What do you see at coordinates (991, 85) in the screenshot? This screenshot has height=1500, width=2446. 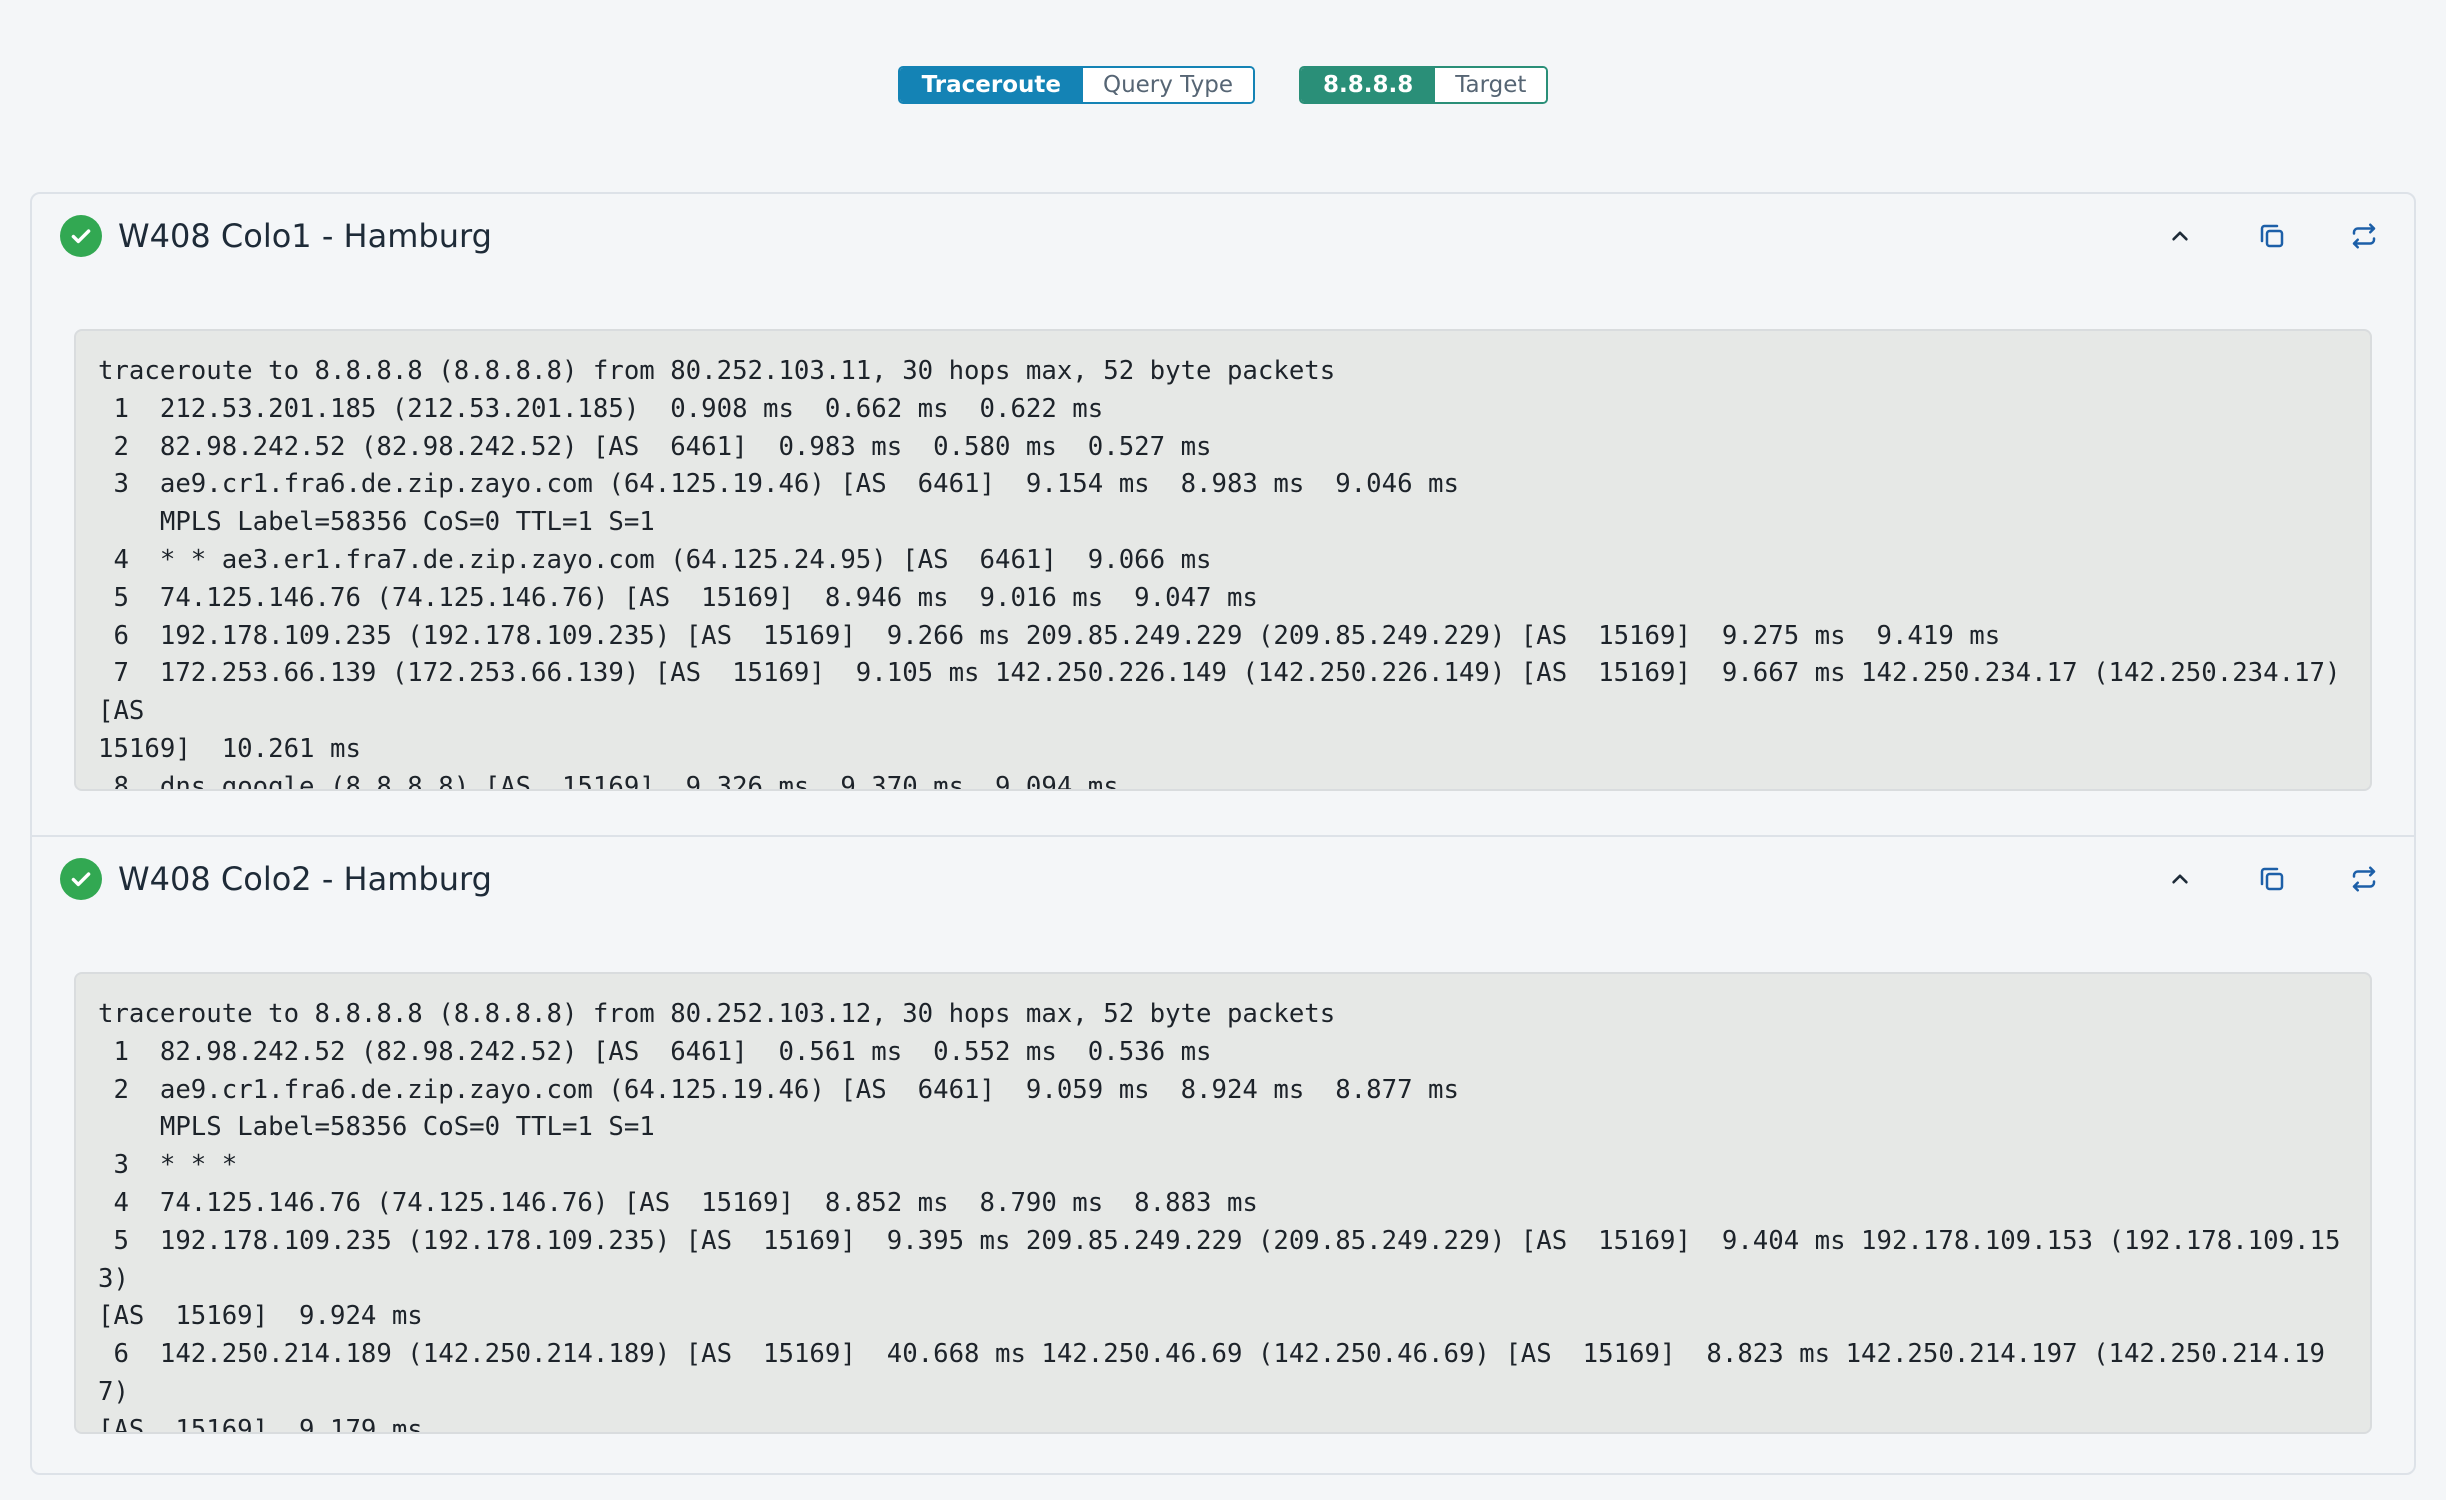 I see `query-type-value: Traceroute` at bounding box center [991, 85].